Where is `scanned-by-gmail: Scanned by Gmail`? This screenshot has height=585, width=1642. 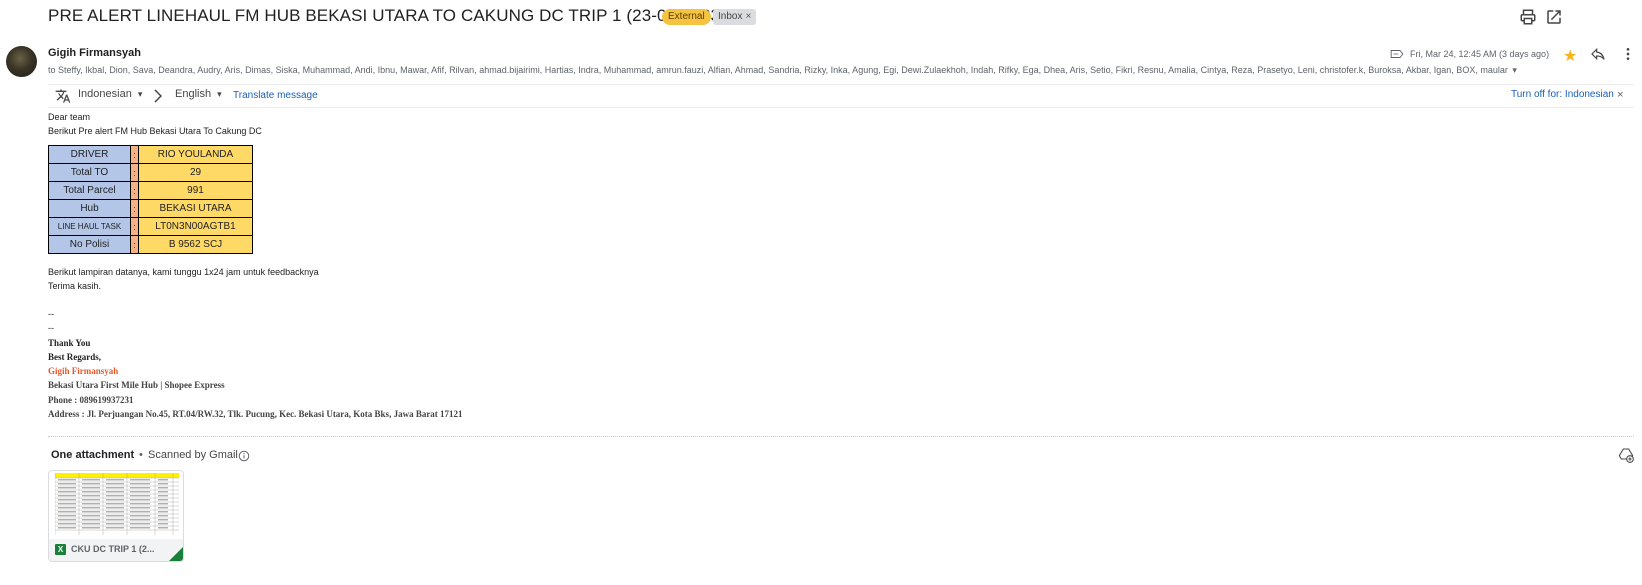 scanned-by-gmail: Scanned by Gmail is located at coordinates (193, 455).